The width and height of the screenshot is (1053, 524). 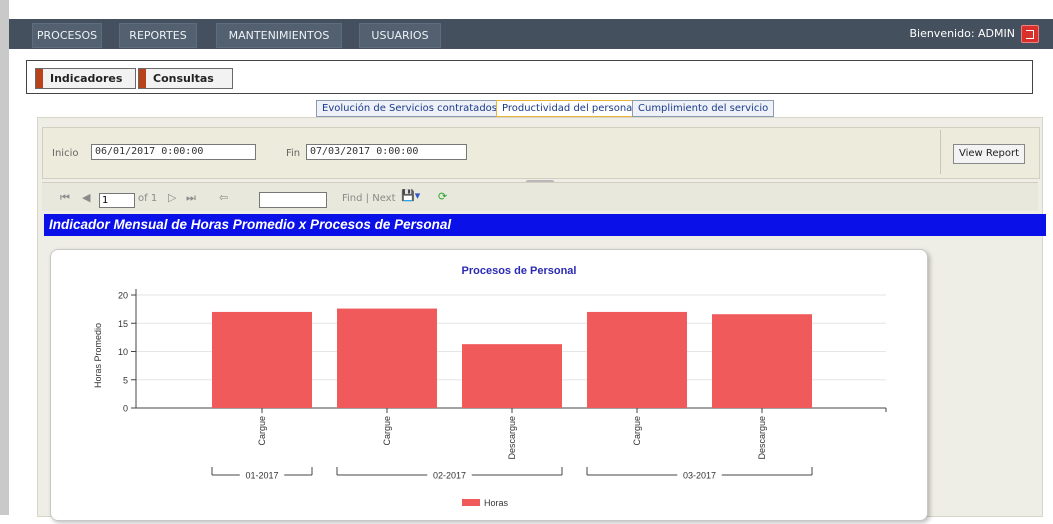 I want to click on back-icon: ⇦, so click(x=223, y=197).